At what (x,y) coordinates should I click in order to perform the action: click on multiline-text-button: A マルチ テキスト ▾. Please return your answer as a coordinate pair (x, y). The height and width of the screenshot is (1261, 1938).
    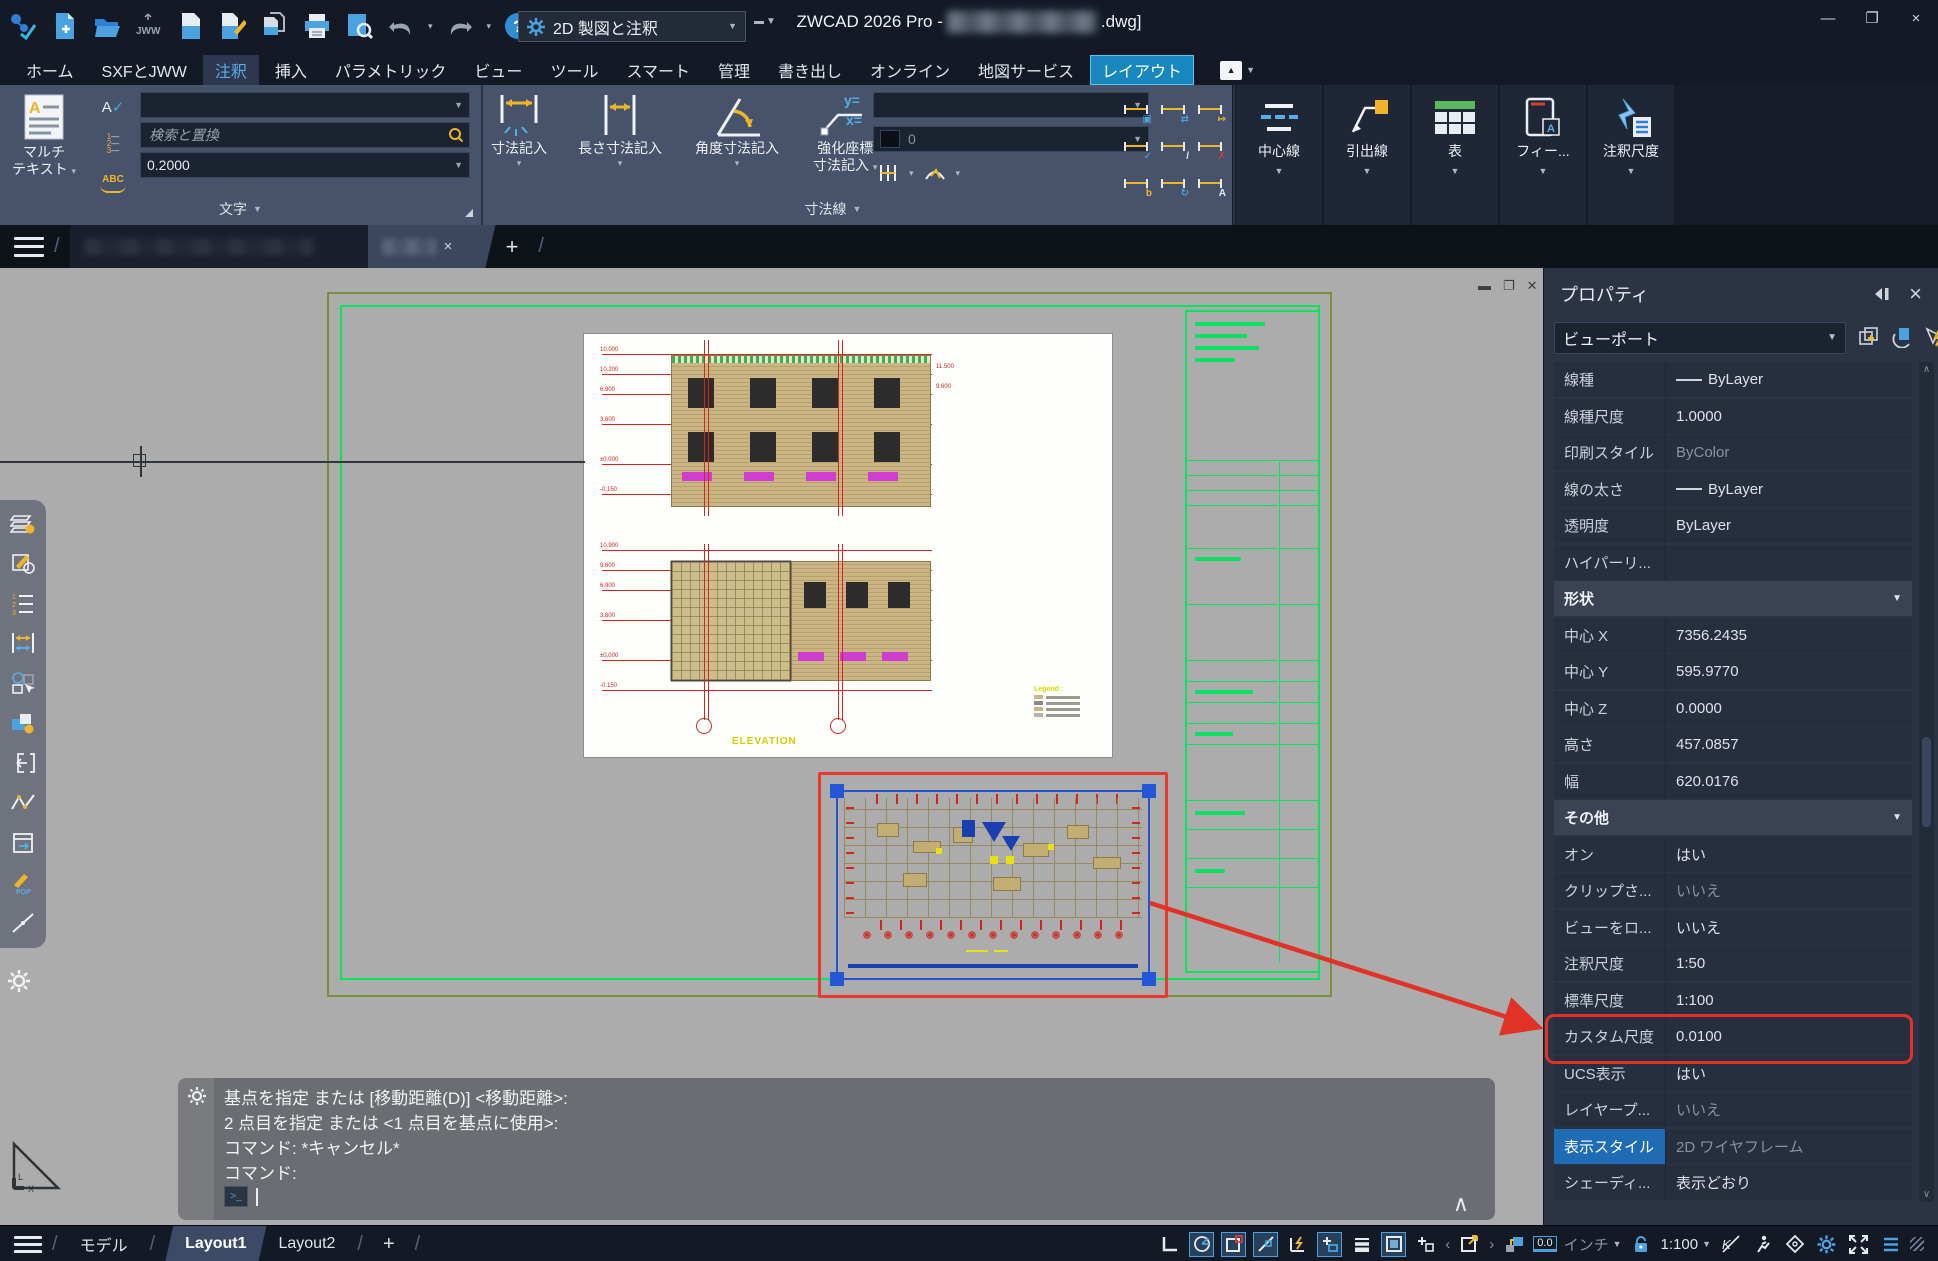
    Looking at the image, I should click on (44, 135).